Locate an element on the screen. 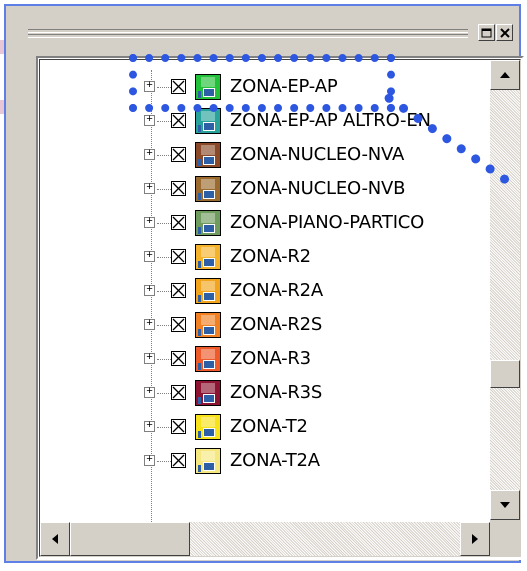 The width and height of the screenshot is (527, 571). layer-row: + ZONA-NUCLEO-NVB is located at coordinates (270, 189).